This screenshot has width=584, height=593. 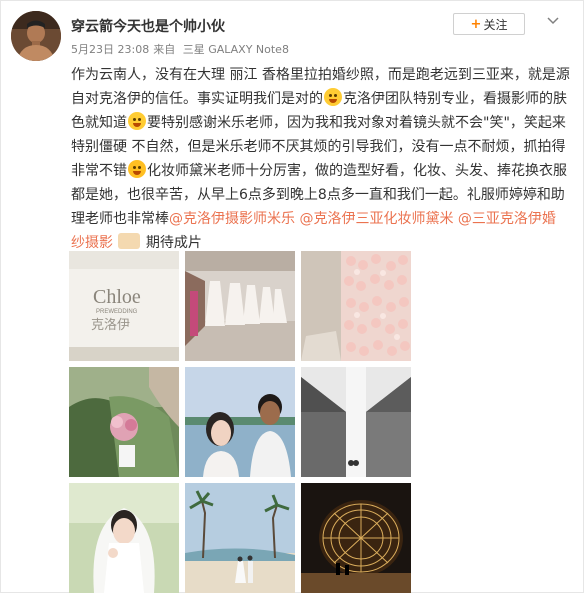 What do you see at coordinates (36, 36) in the screenshot?
I see `user-avatar` at bounding box center [36, 36].